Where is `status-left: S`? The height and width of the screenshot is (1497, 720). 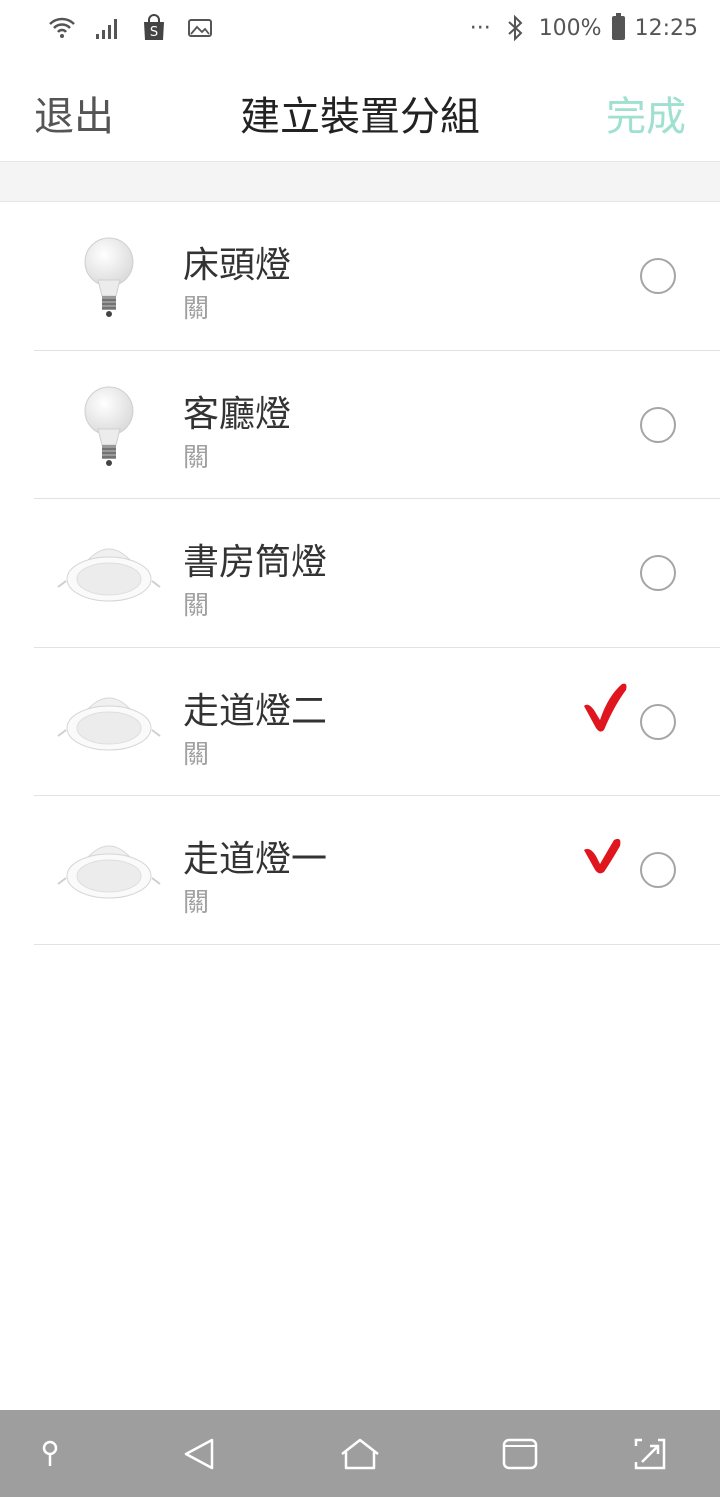 status-left: S is located at coordinates (131, 28).